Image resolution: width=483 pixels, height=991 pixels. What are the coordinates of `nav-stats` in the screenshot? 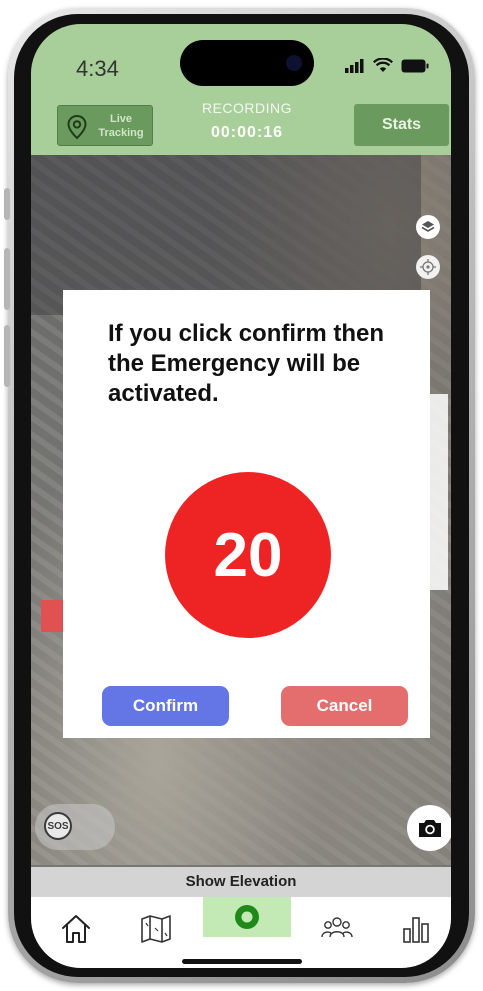 It's located at (416, 929).